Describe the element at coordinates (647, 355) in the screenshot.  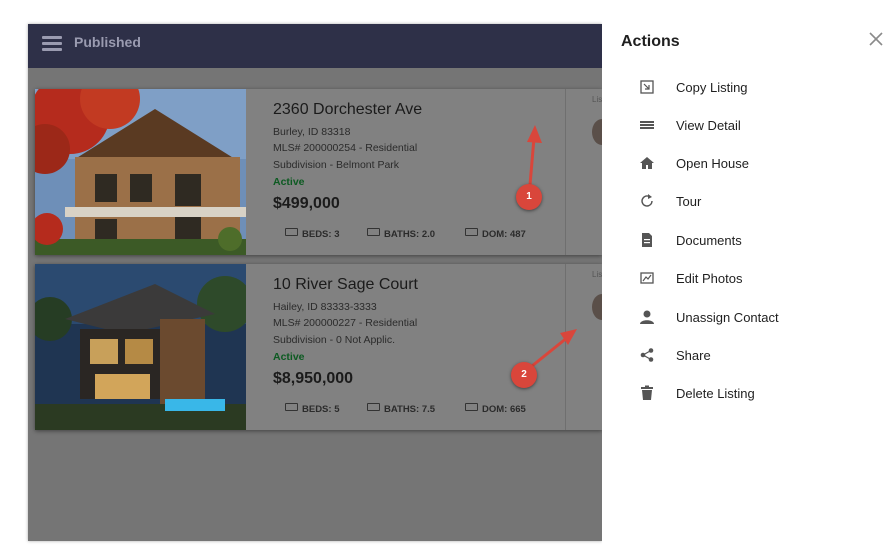
I see `share-icon` at that location.